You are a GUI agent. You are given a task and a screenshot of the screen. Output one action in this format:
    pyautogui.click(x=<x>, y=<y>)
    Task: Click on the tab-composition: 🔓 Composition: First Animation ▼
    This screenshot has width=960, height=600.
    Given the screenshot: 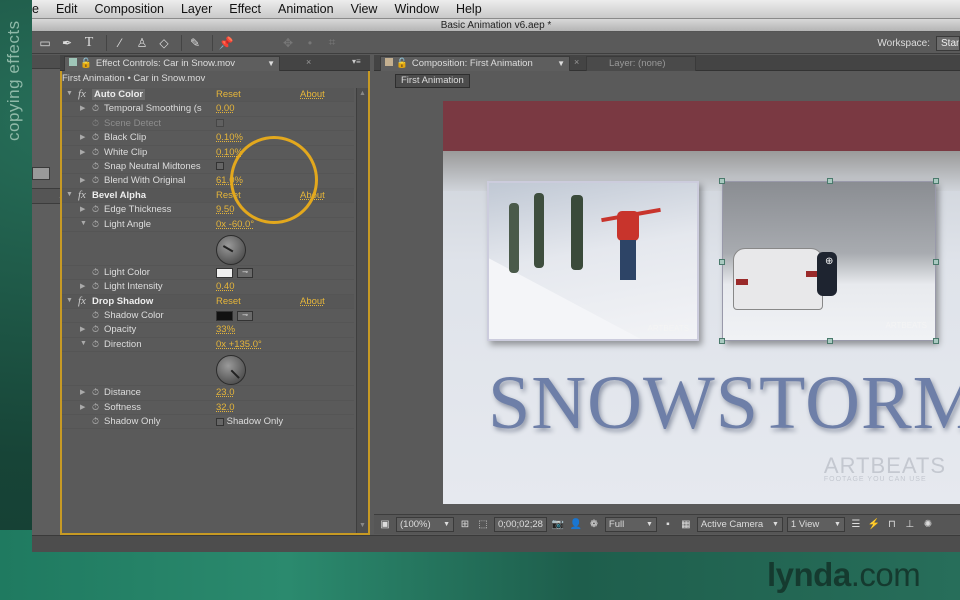 What is the action you would take?
    pyautogui.click(x=475, y=63)
    